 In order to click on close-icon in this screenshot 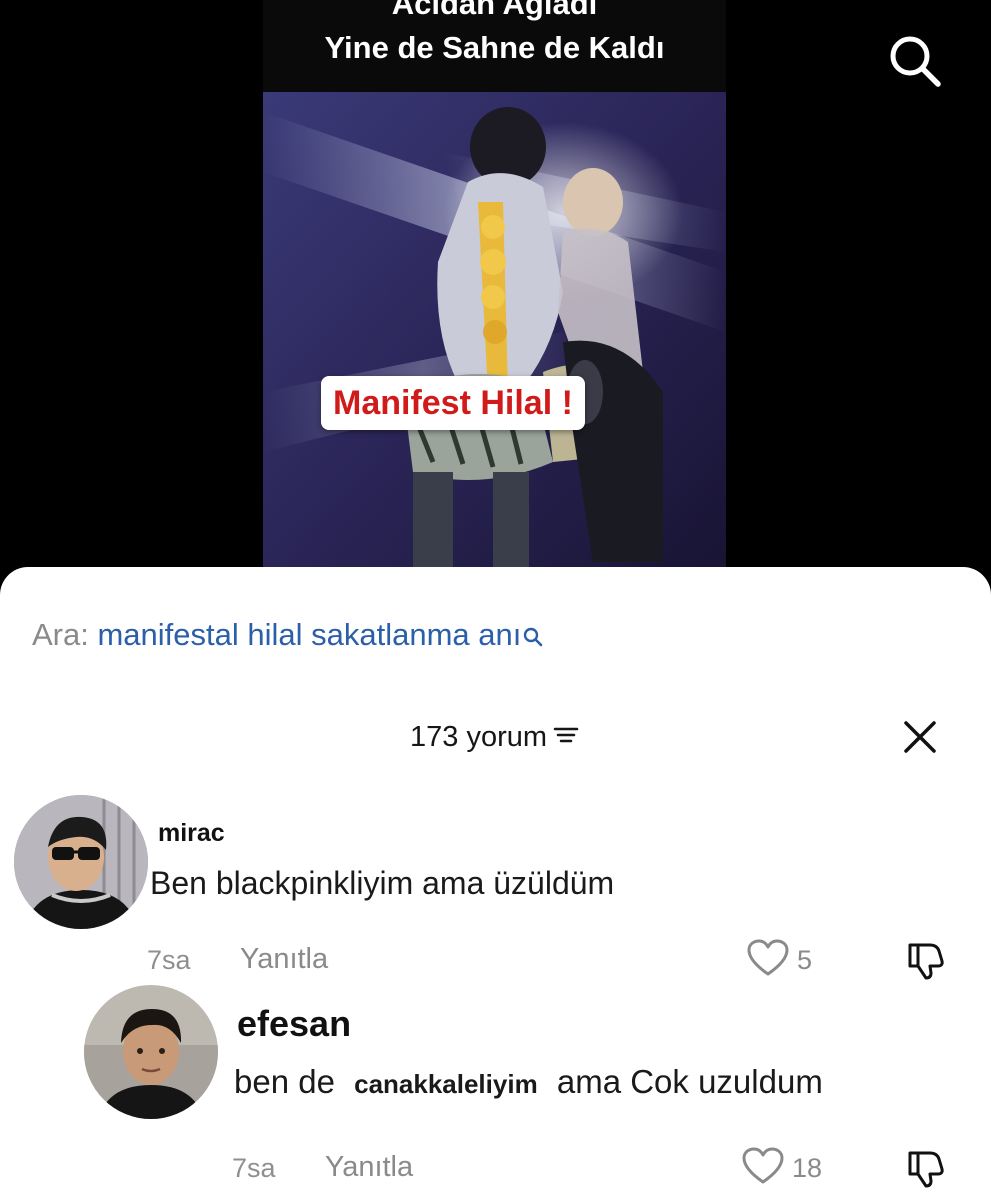, I will do `click(920, 737)`.